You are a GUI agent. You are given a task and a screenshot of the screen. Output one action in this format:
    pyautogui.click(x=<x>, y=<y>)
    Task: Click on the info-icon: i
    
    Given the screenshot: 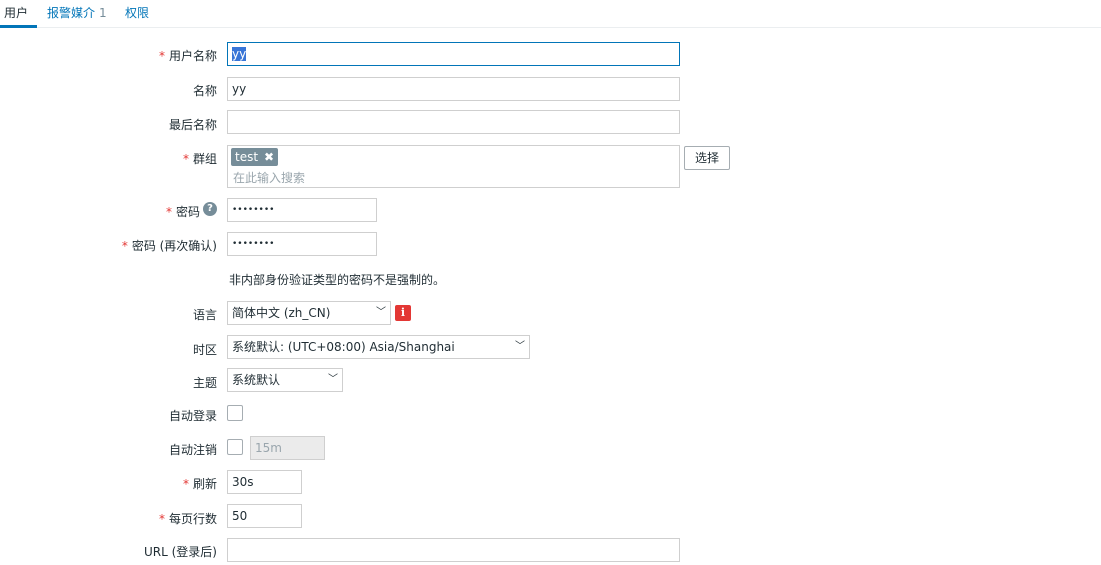 What is the action you would take?
    pyautogui.click(x=403, y=313)
    